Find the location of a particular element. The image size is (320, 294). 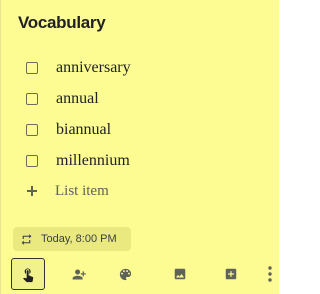

image-icon is located at coordinates (180, 274).